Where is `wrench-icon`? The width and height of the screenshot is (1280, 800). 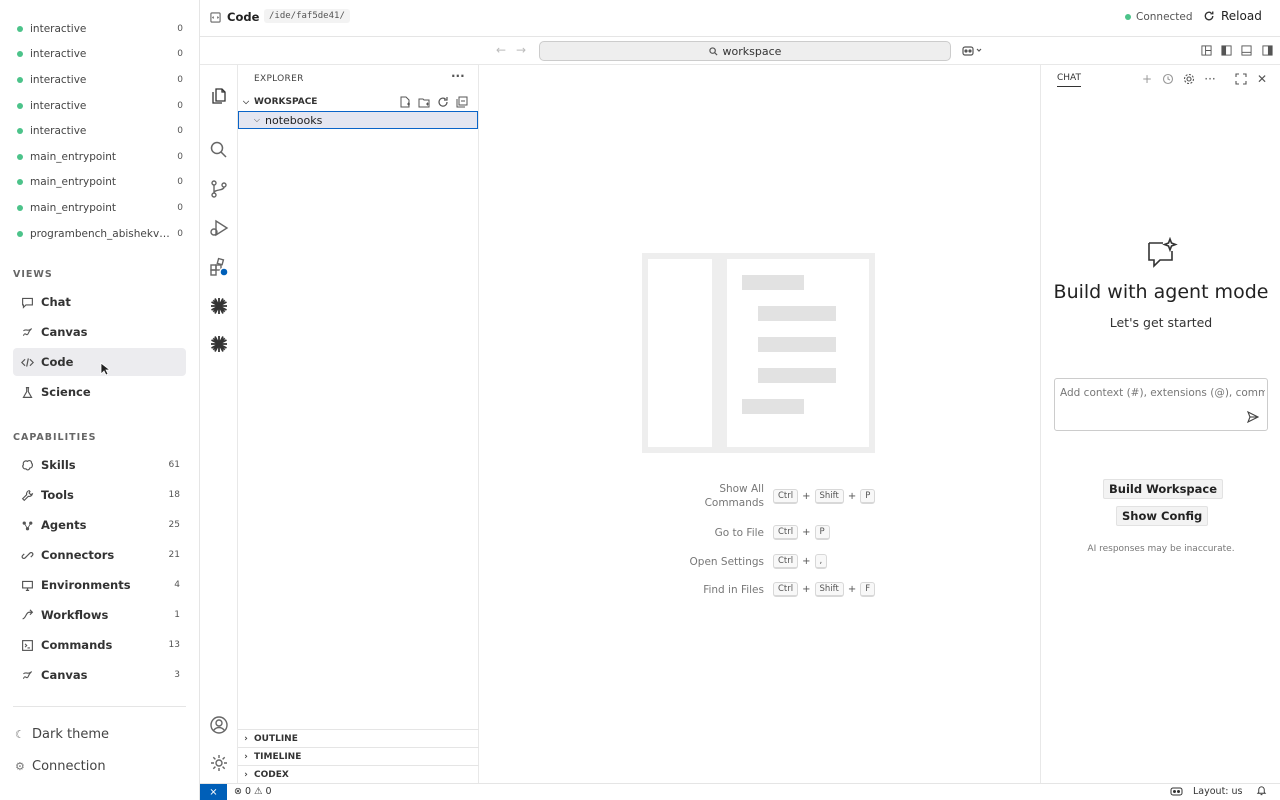 wrench-icon is located at coordinates (27, 495).